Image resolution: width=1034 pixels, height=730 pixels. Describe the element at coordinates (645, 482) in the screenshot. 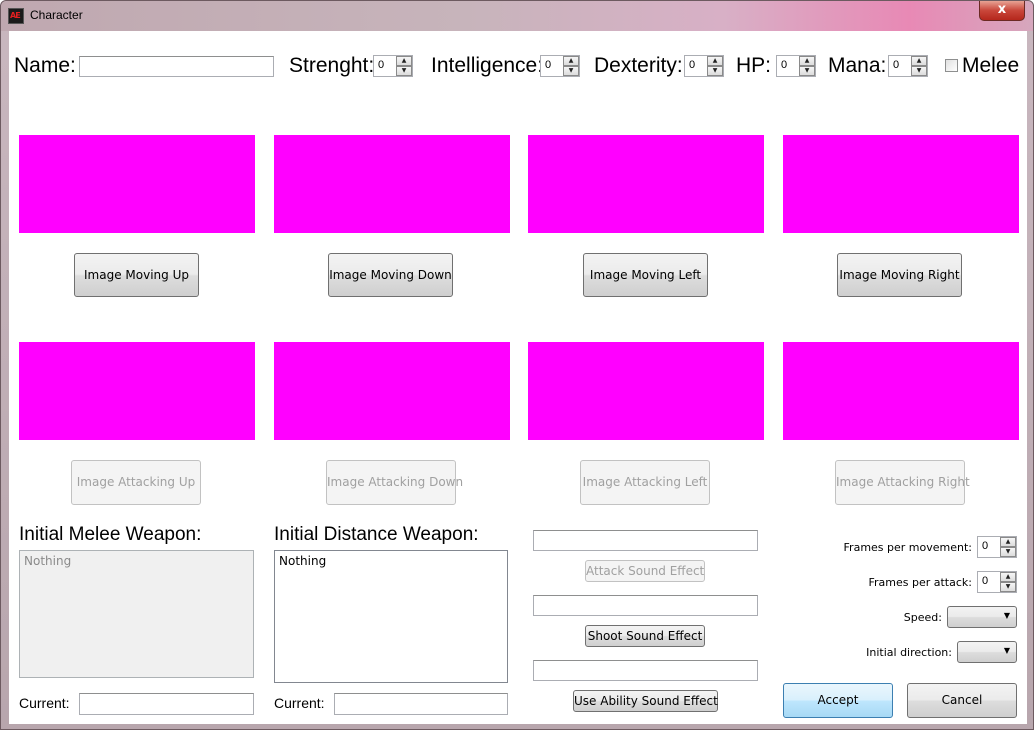

I see `image-attacking-left-button: Image Attacking Left` at that location.